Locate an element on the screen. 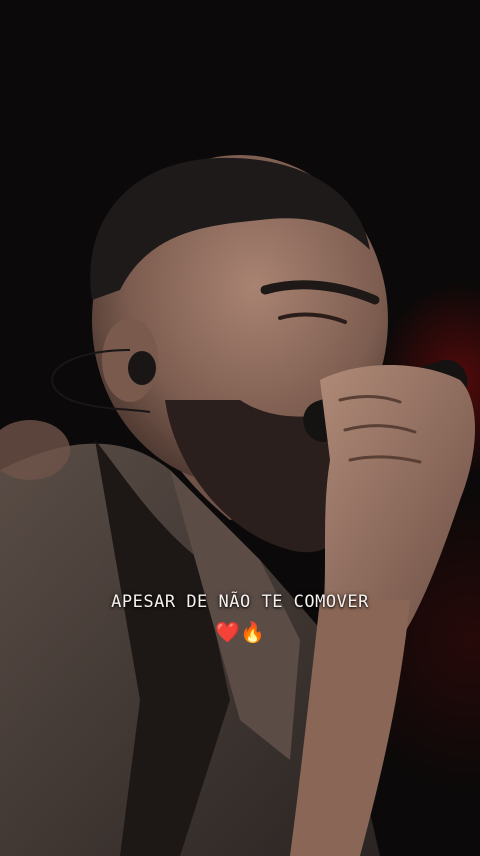 The image size is (480, 856). emoji-row: ❤️🔥 is located at coordinates (240, 632).